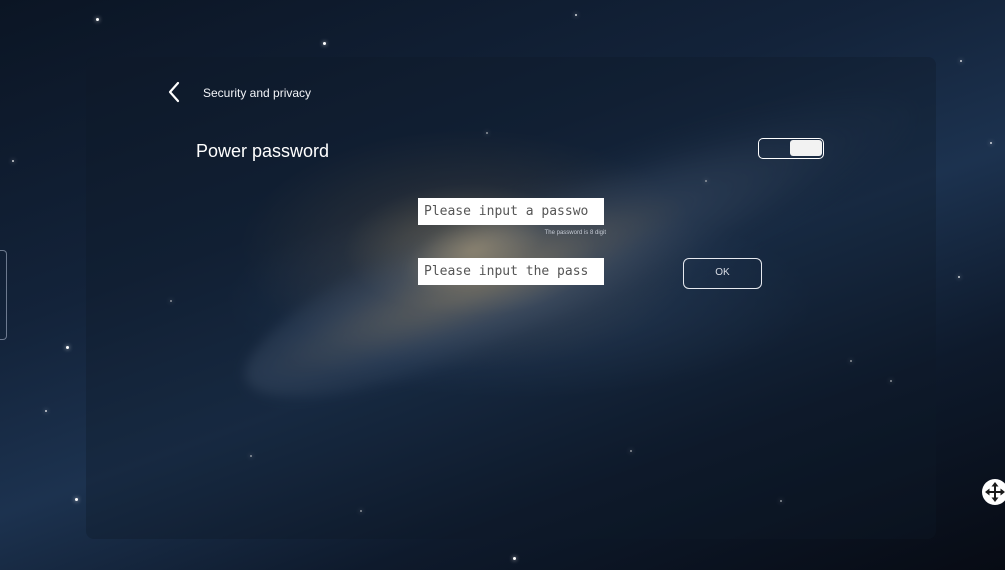  I want to click on confirm-password-input, so click(511, 271).